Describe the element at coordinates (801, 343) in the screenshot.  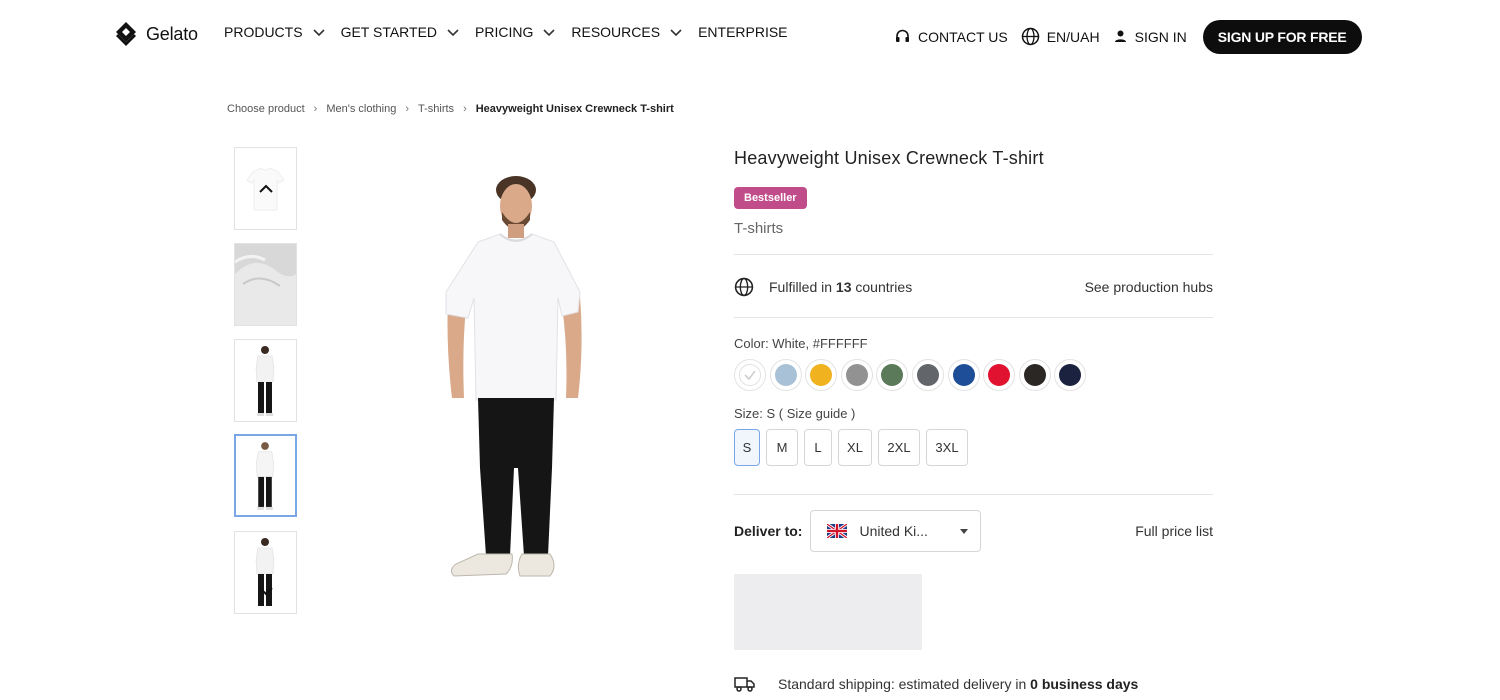
I see `color-label: Color: White, #FFFFFF` at that location.